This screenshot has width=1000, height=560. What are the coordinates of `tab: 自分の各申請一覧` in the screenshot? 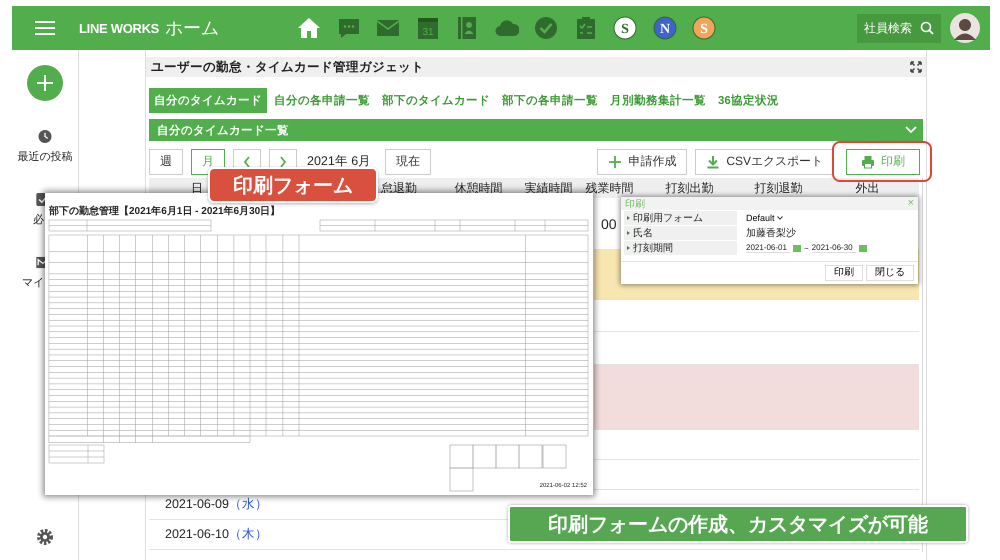 It's located at (322, 100).